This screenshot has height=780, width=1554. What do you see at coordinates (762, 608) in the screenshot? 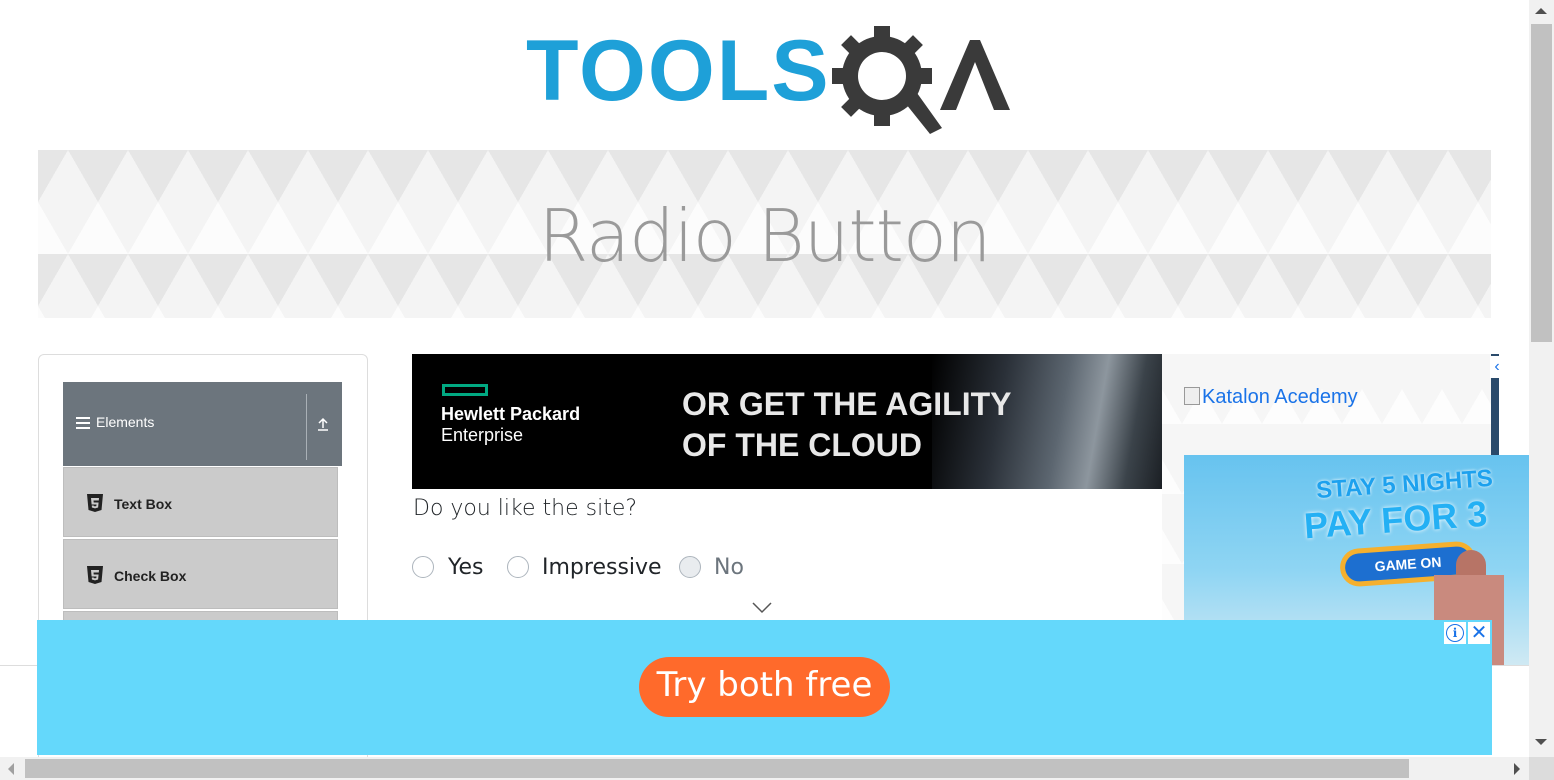
I see `chevron-down-icon` at bounding box center [762, 608].